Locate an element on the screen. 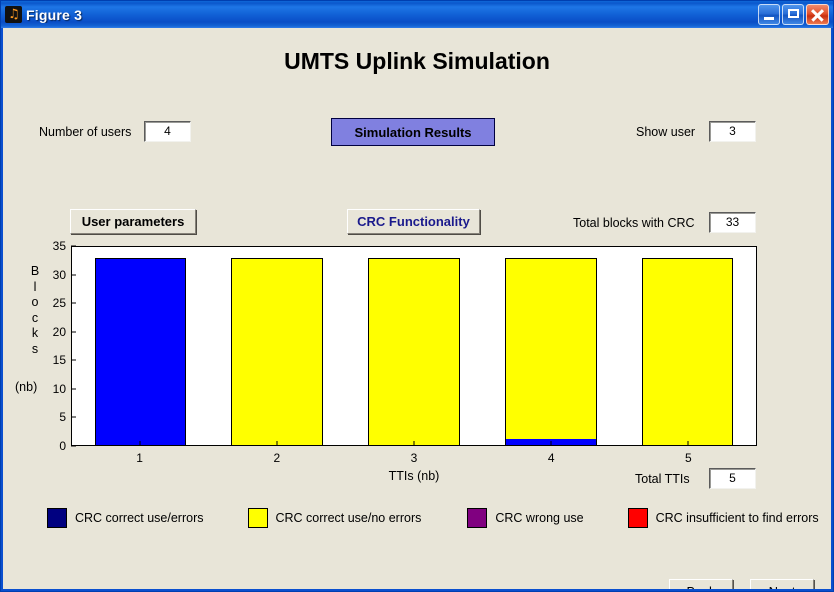 The height and width of the screenshot is (592, 834). number-of-users-field: 4 is located at coordinates (167, 131).